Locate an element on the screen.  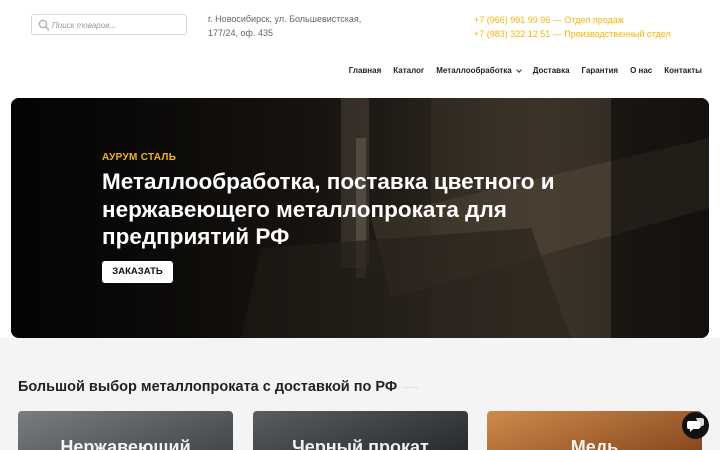
nav-item-metalworking: Металлообработка is located at coordinates (479, 70).